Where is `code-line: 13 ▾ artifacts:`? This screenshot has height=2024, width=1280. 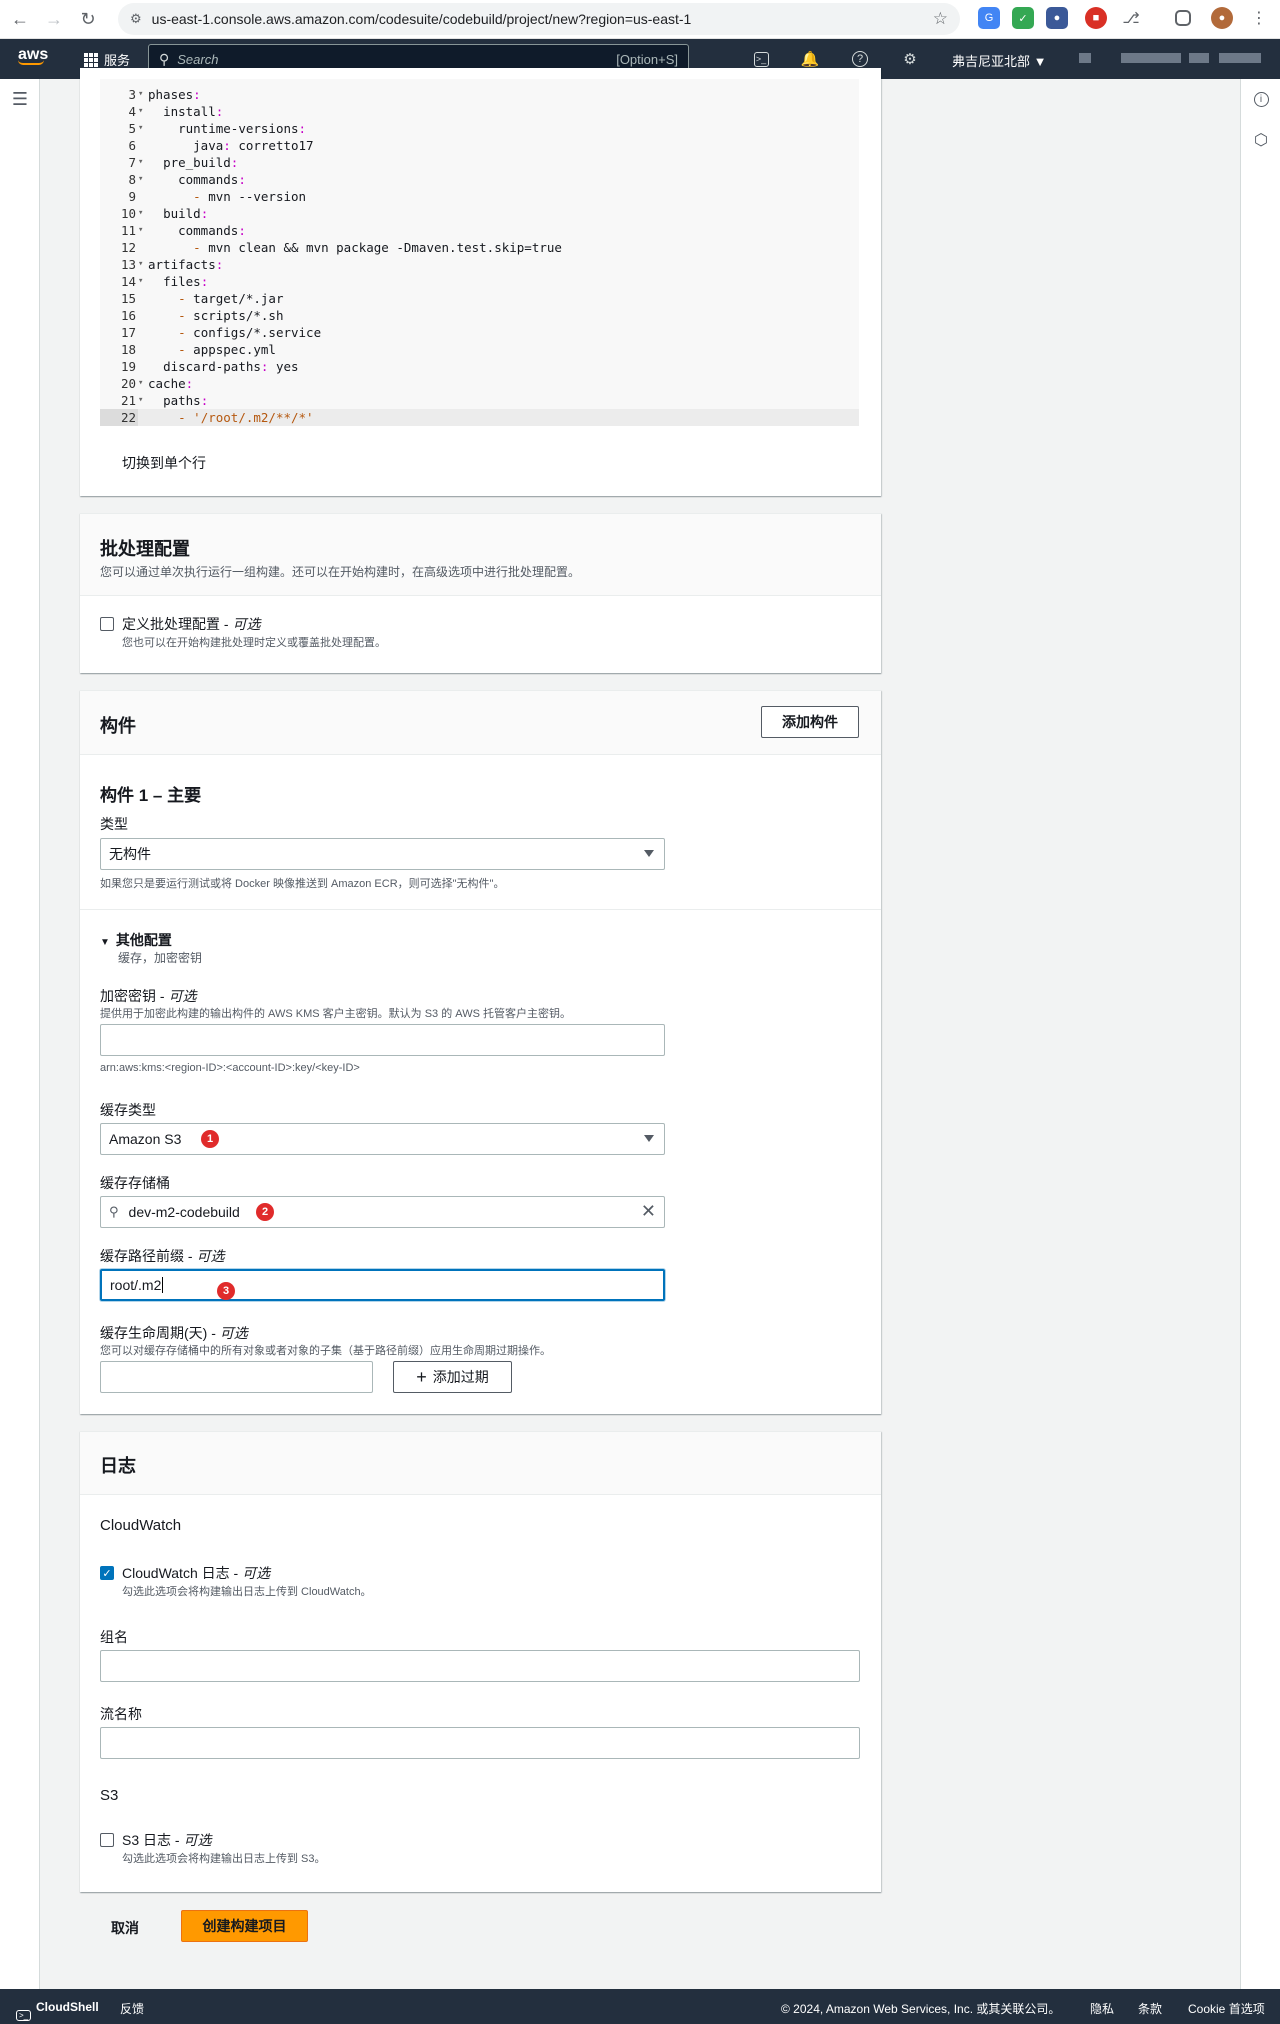 code-line: 13 ▾ artifacts: is located at coordinates (479, 264).